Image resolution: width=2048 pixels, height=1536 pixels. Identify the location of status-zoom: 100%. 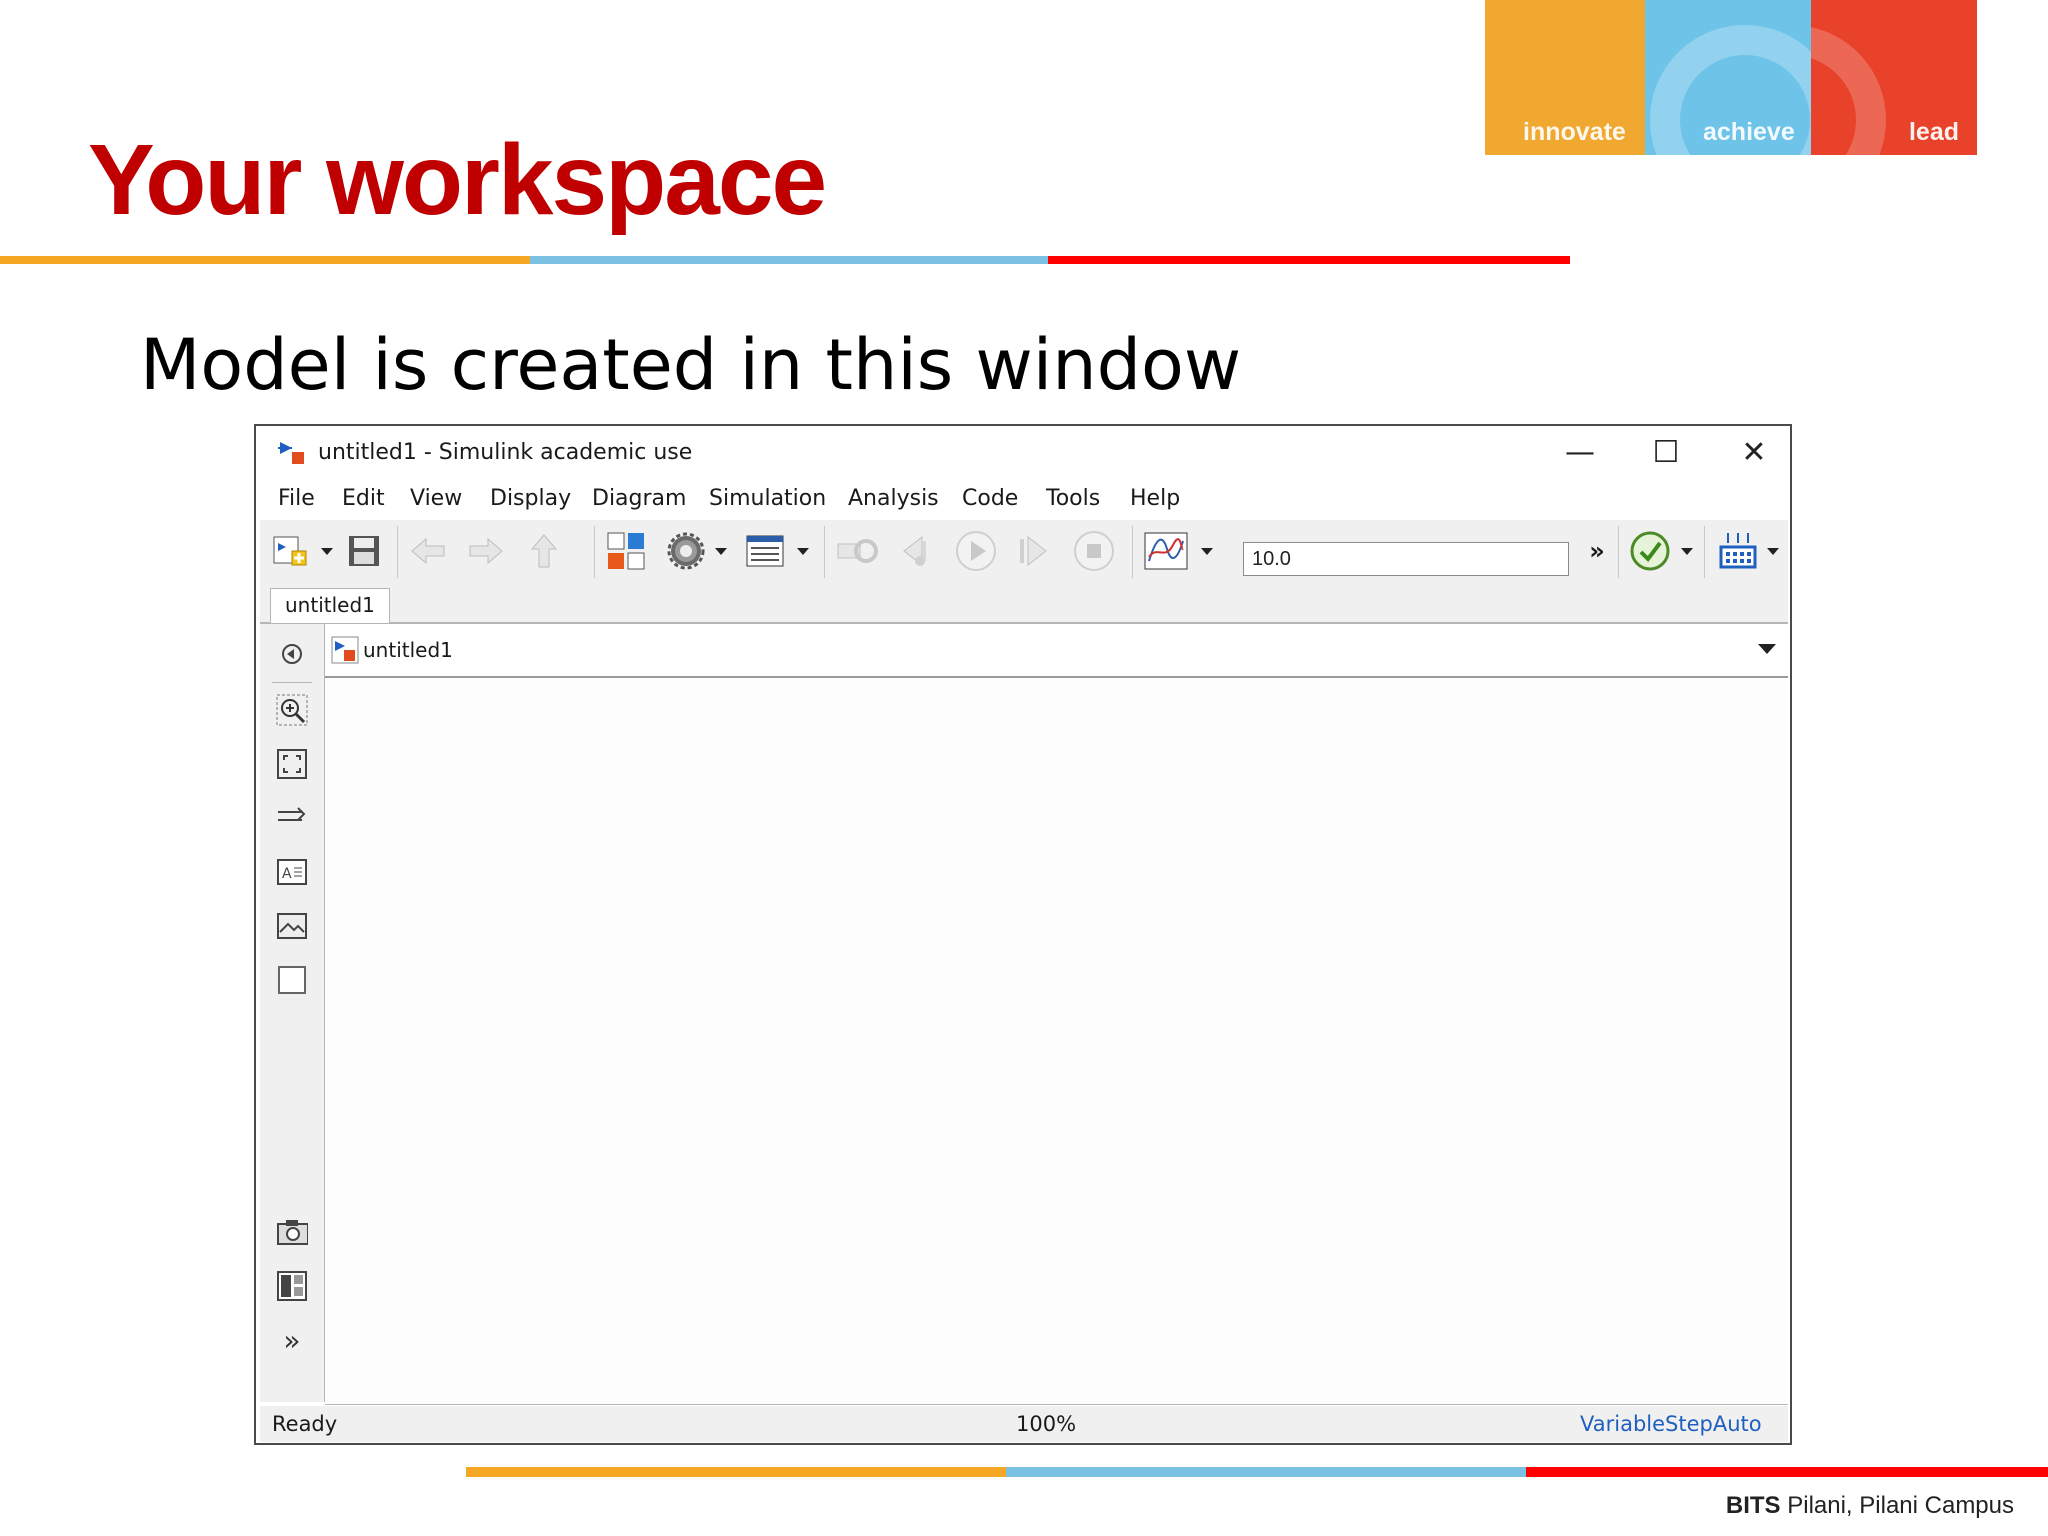
(1046, 1424).